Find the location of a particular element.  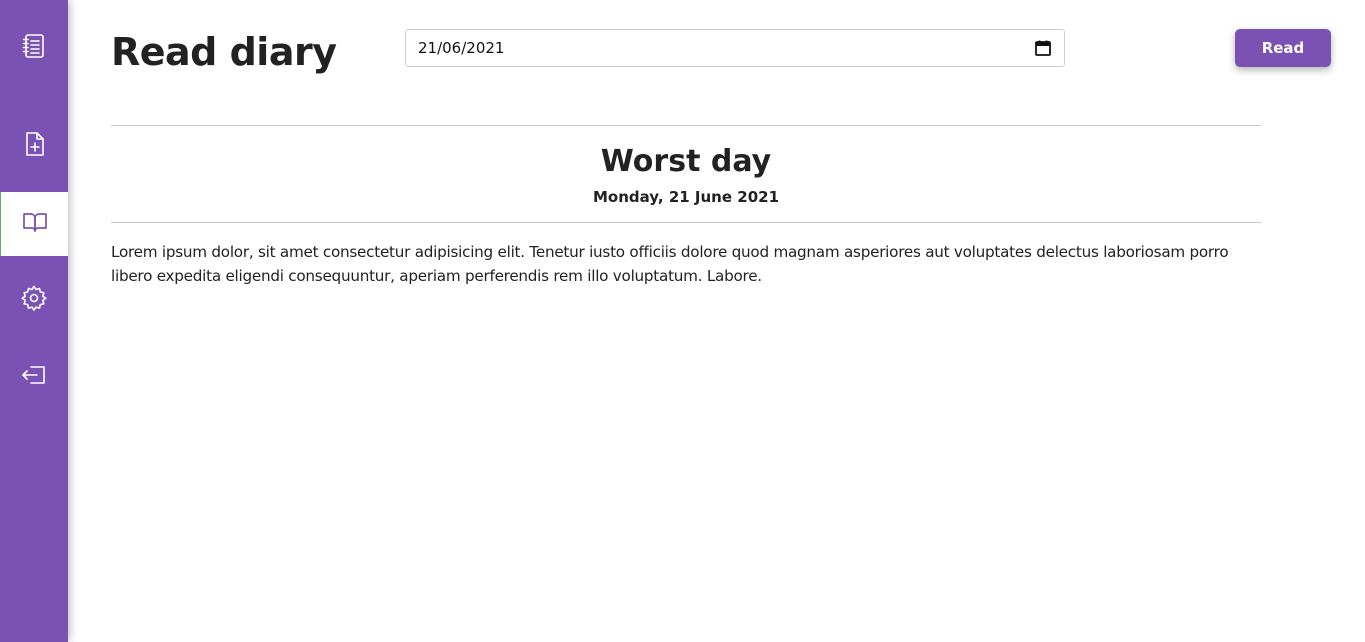

sidebar-item-diaries is located at coordinates (34, 48).